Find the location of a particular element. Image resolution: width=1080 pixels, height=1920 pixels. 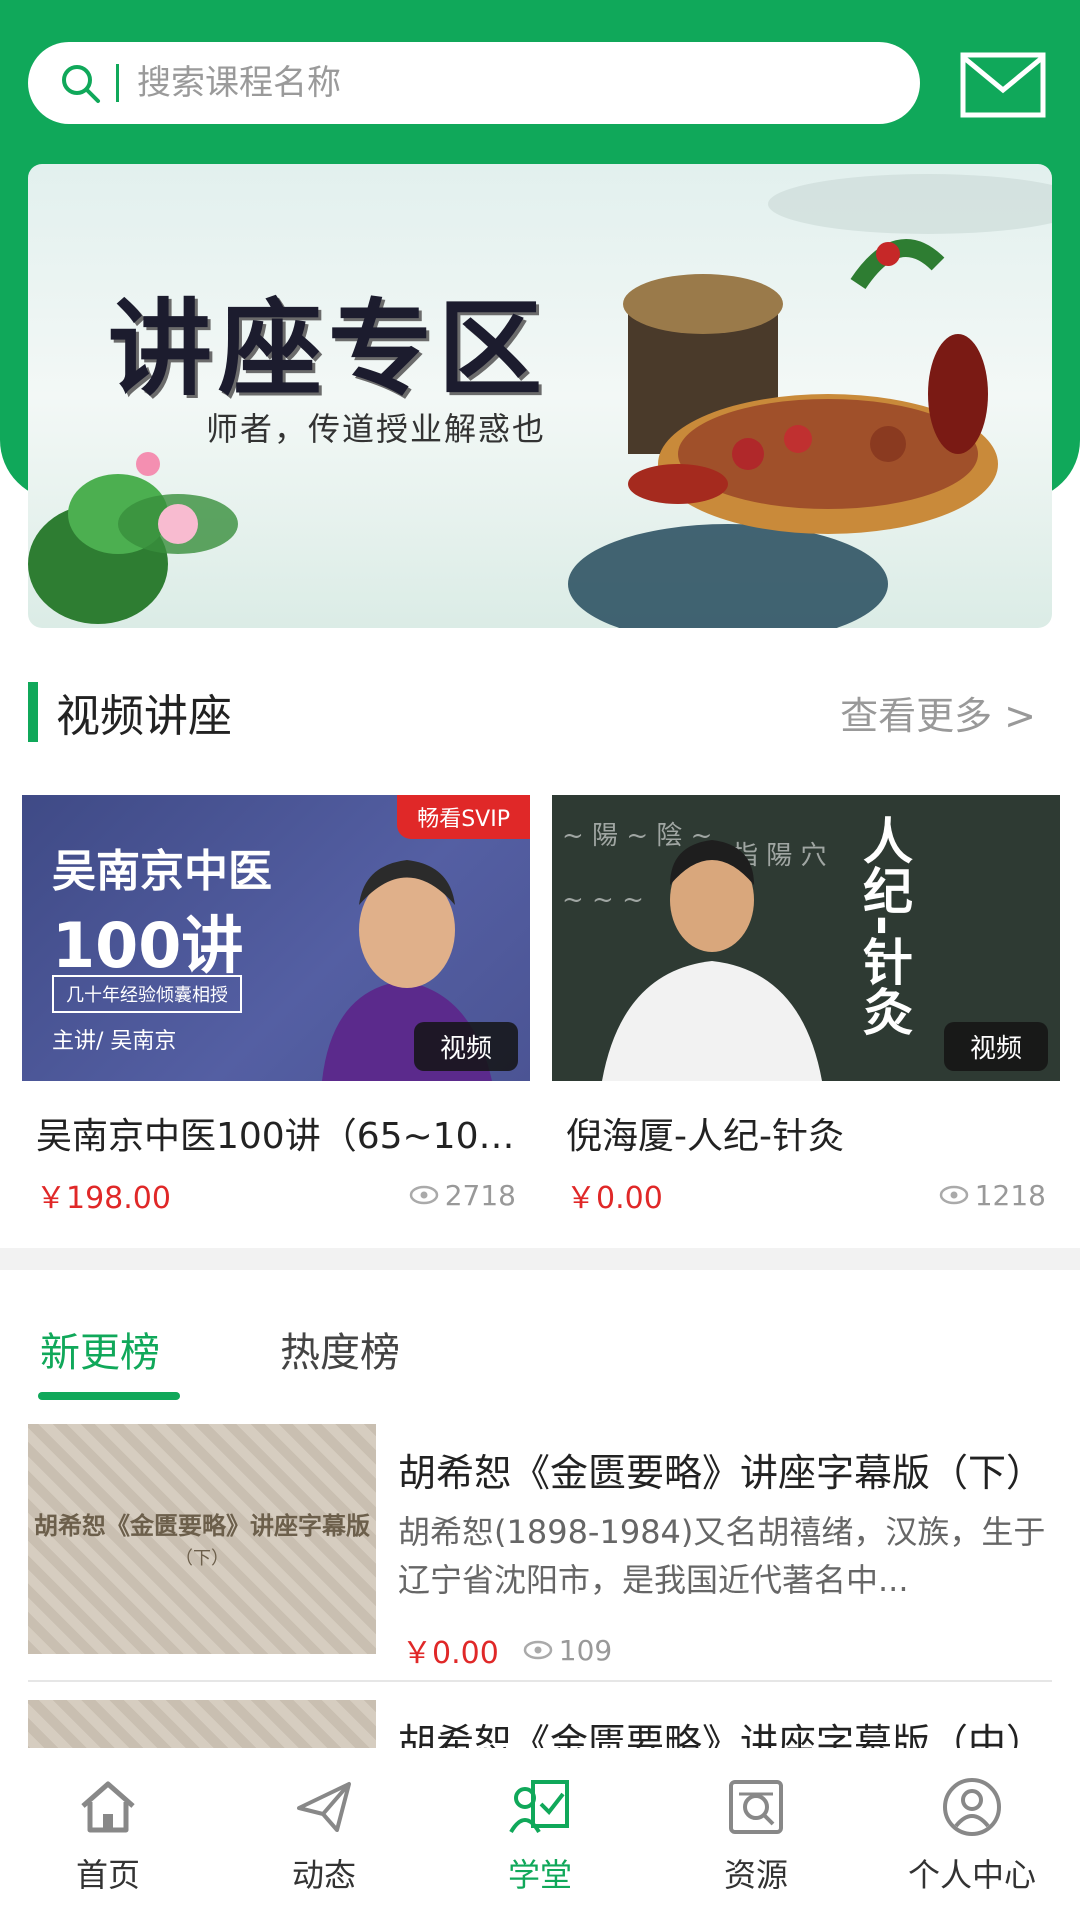

resource-search-icon is located at coordinates (756, 1807).